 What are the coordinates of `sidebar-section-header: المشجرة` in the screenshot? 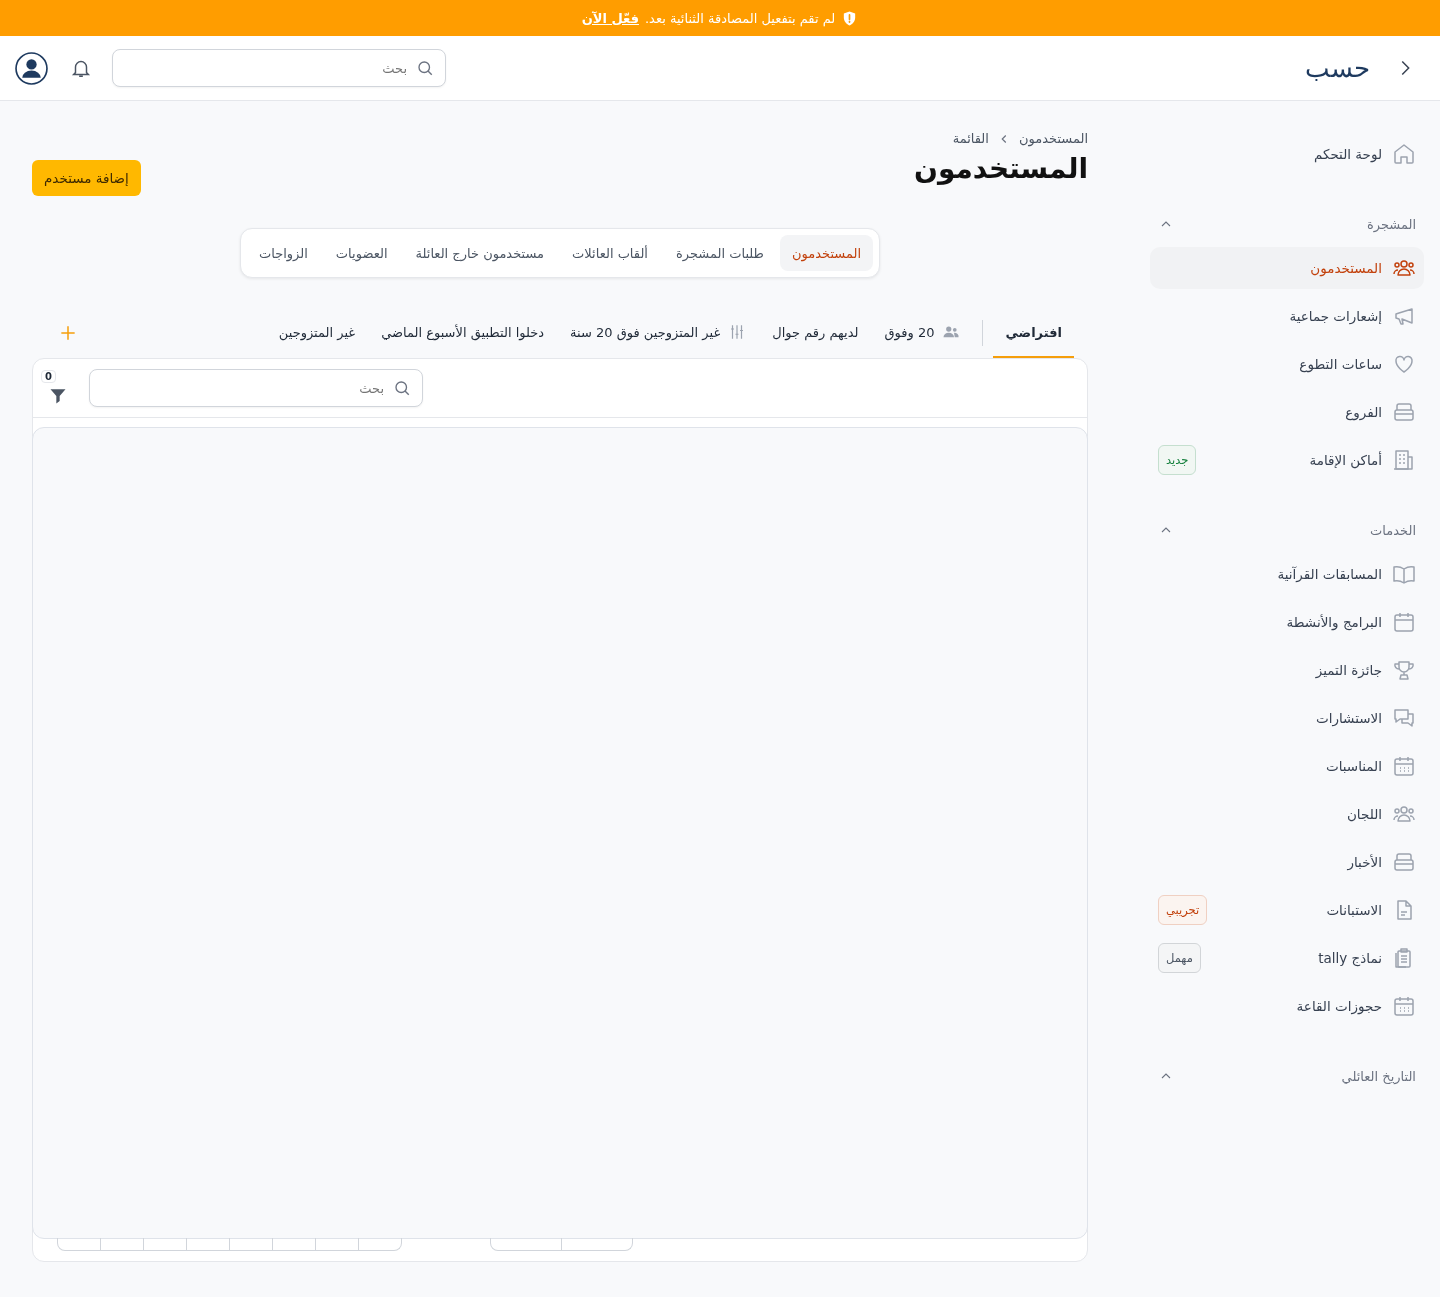 It's located at (1287, 224).